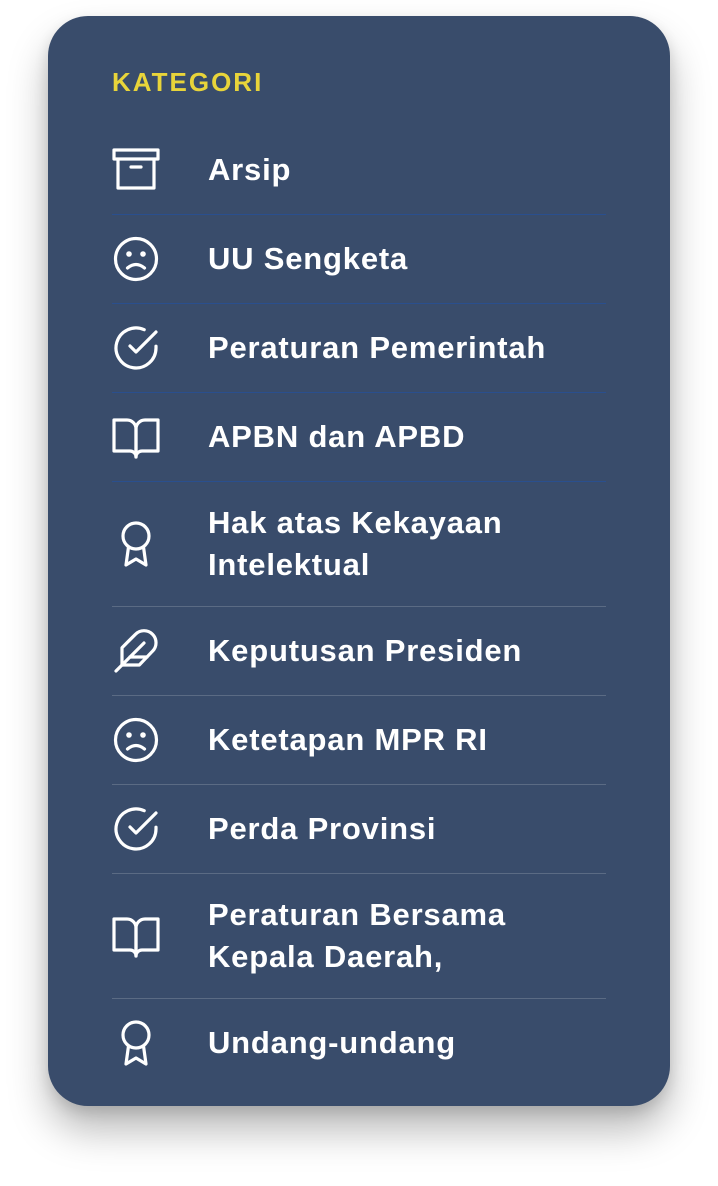  What do you see at coordinates (136, 651) in the screenshot?
I see `feather-icon` at bounding box center [136, 651].